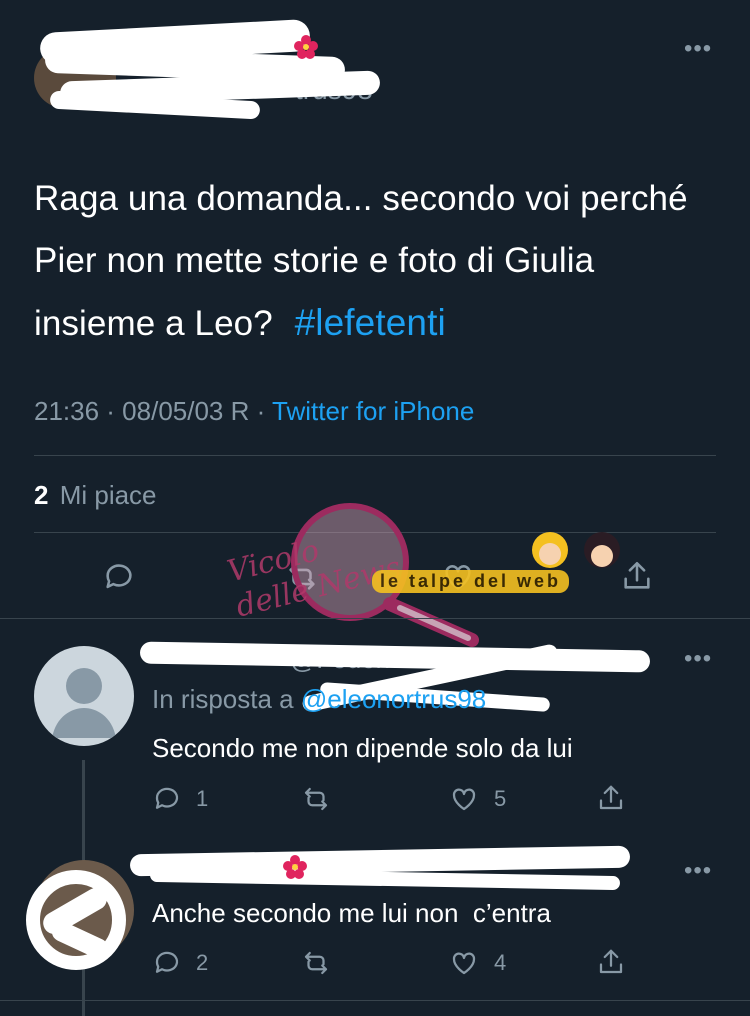 The height and width of the screenshot is (1016, 750). I want to click on reply-text: Secondo me non dipende solo da lui, so click(362, 748).